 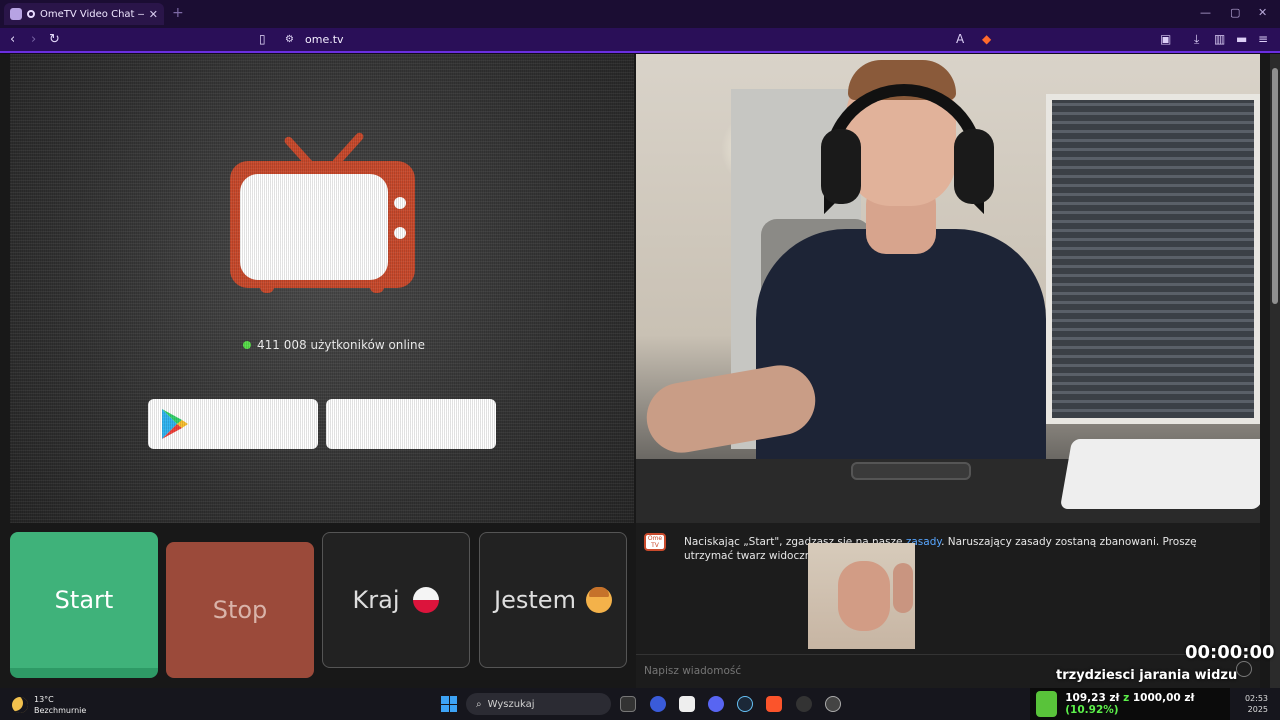 What do you see at coordinates (1262, 12) in the screenshot?
I see `window-close-icon: ✕` at bounding box center [1262, 12].